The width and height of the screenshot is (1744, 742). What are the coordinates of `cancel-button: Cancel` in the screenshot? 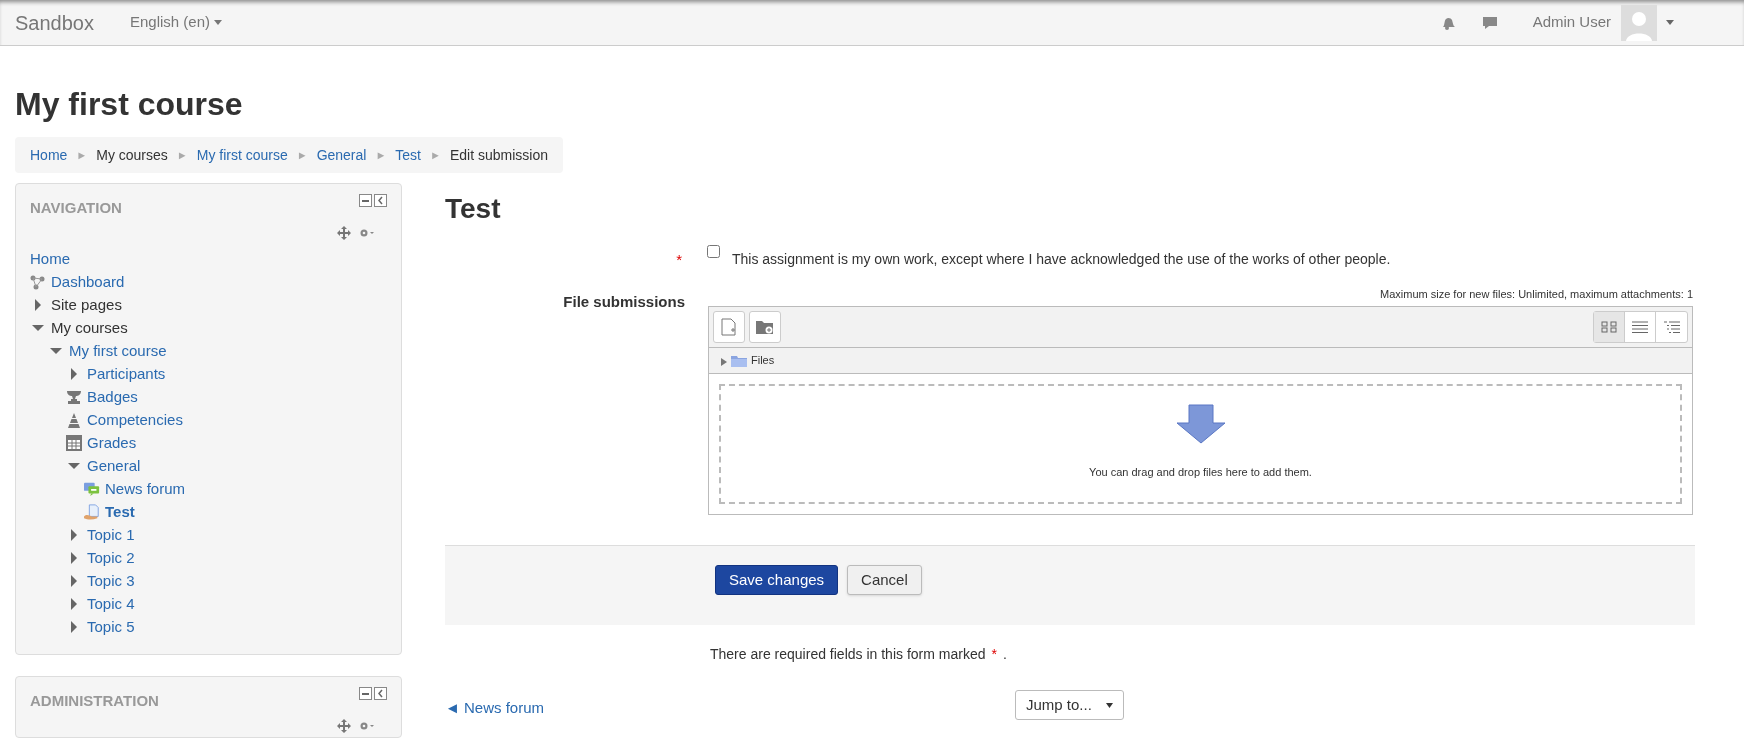 It's located at (884, 580).